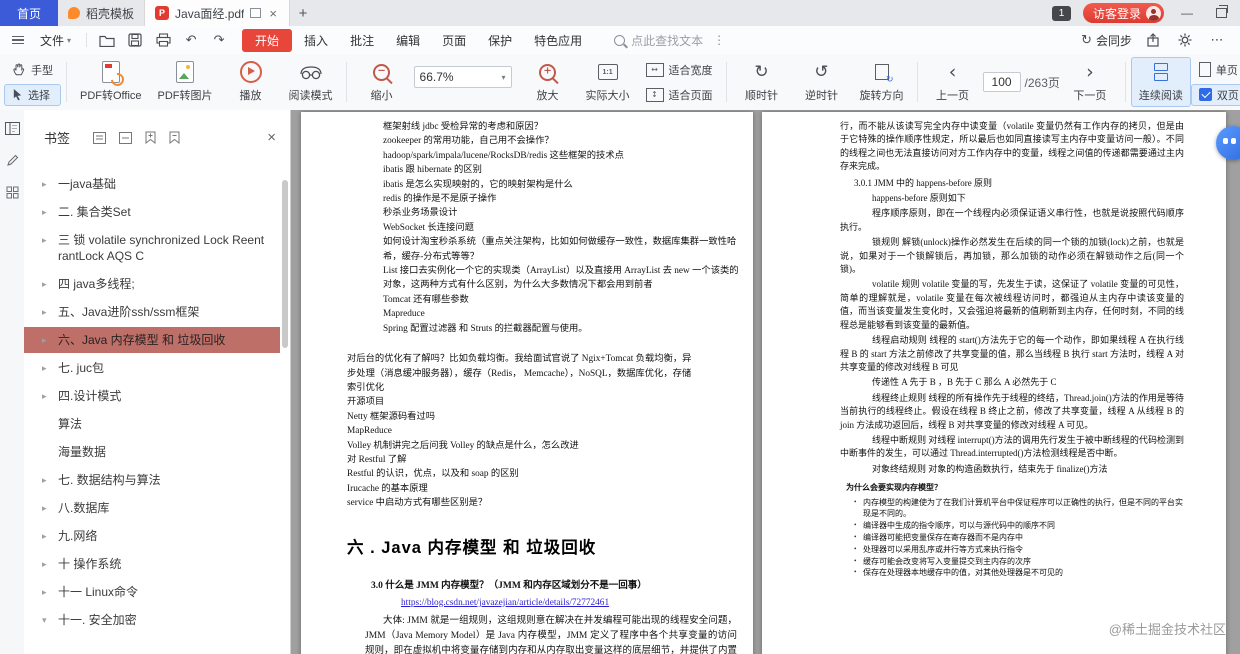 The image size is (1240, 654). Describe the element at coordinates (762, 82) in the screenshot. I see `rotate-clockwise-button: ↻ 顺时针` at that location.